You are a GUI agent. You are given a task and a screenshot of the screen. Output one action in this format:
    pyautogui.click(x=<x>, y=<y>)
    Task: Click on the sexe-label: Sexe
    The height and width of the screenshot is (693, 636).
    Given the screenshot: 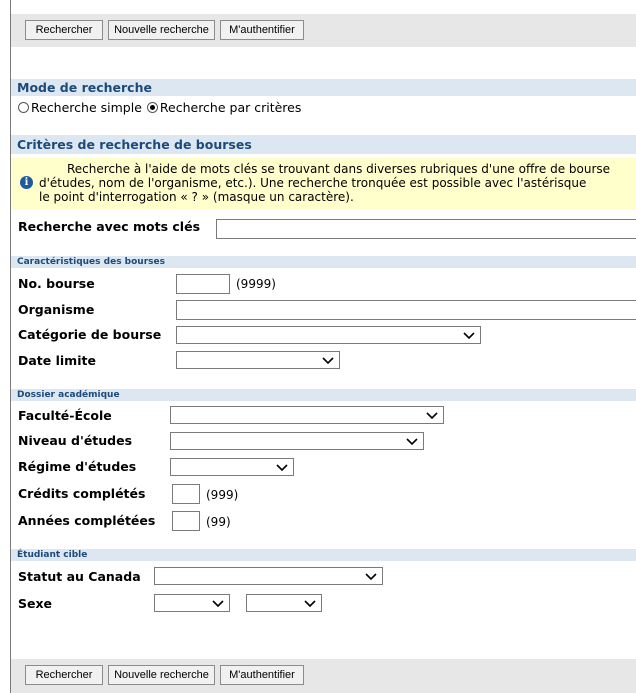 What is the action you would take?
    pyautogui.click(x=35, y=603)
    